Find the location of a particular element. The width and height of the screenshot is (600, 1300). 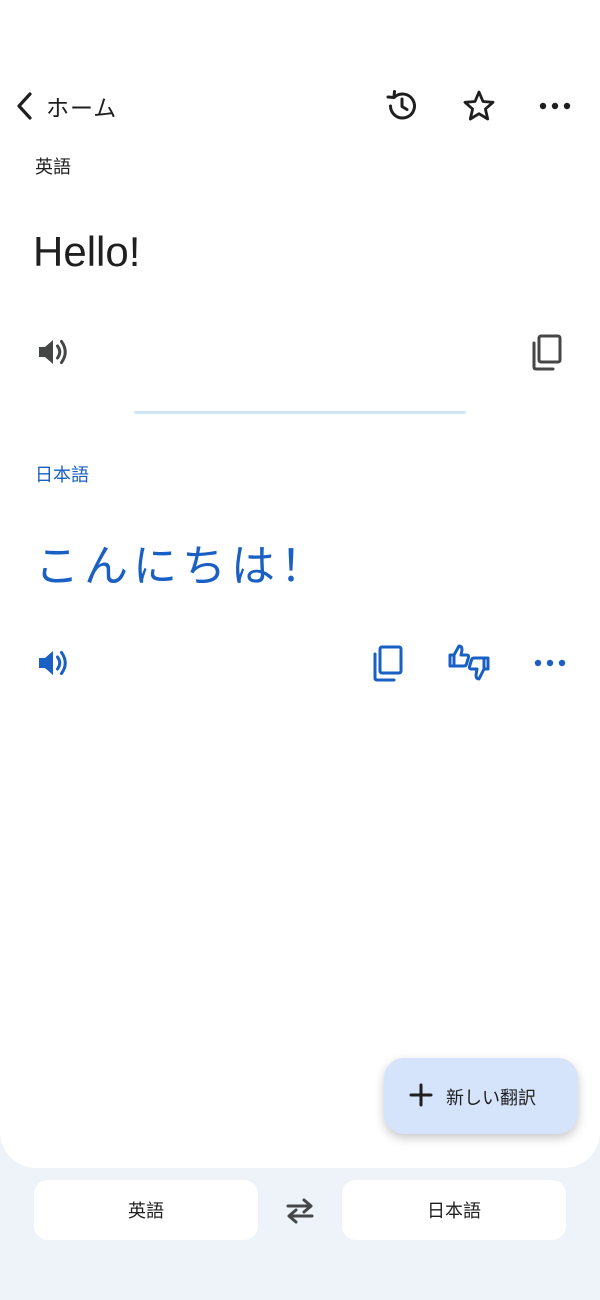

translated-text: こんにちは！ is located at coordinates (182, 562).